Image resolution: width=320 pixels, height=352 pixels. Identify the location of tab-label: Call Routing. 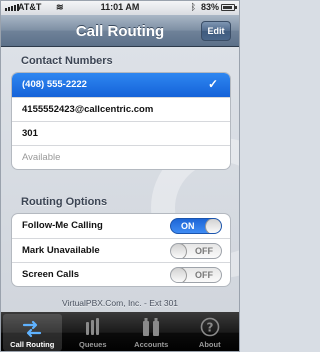
(32, 344).